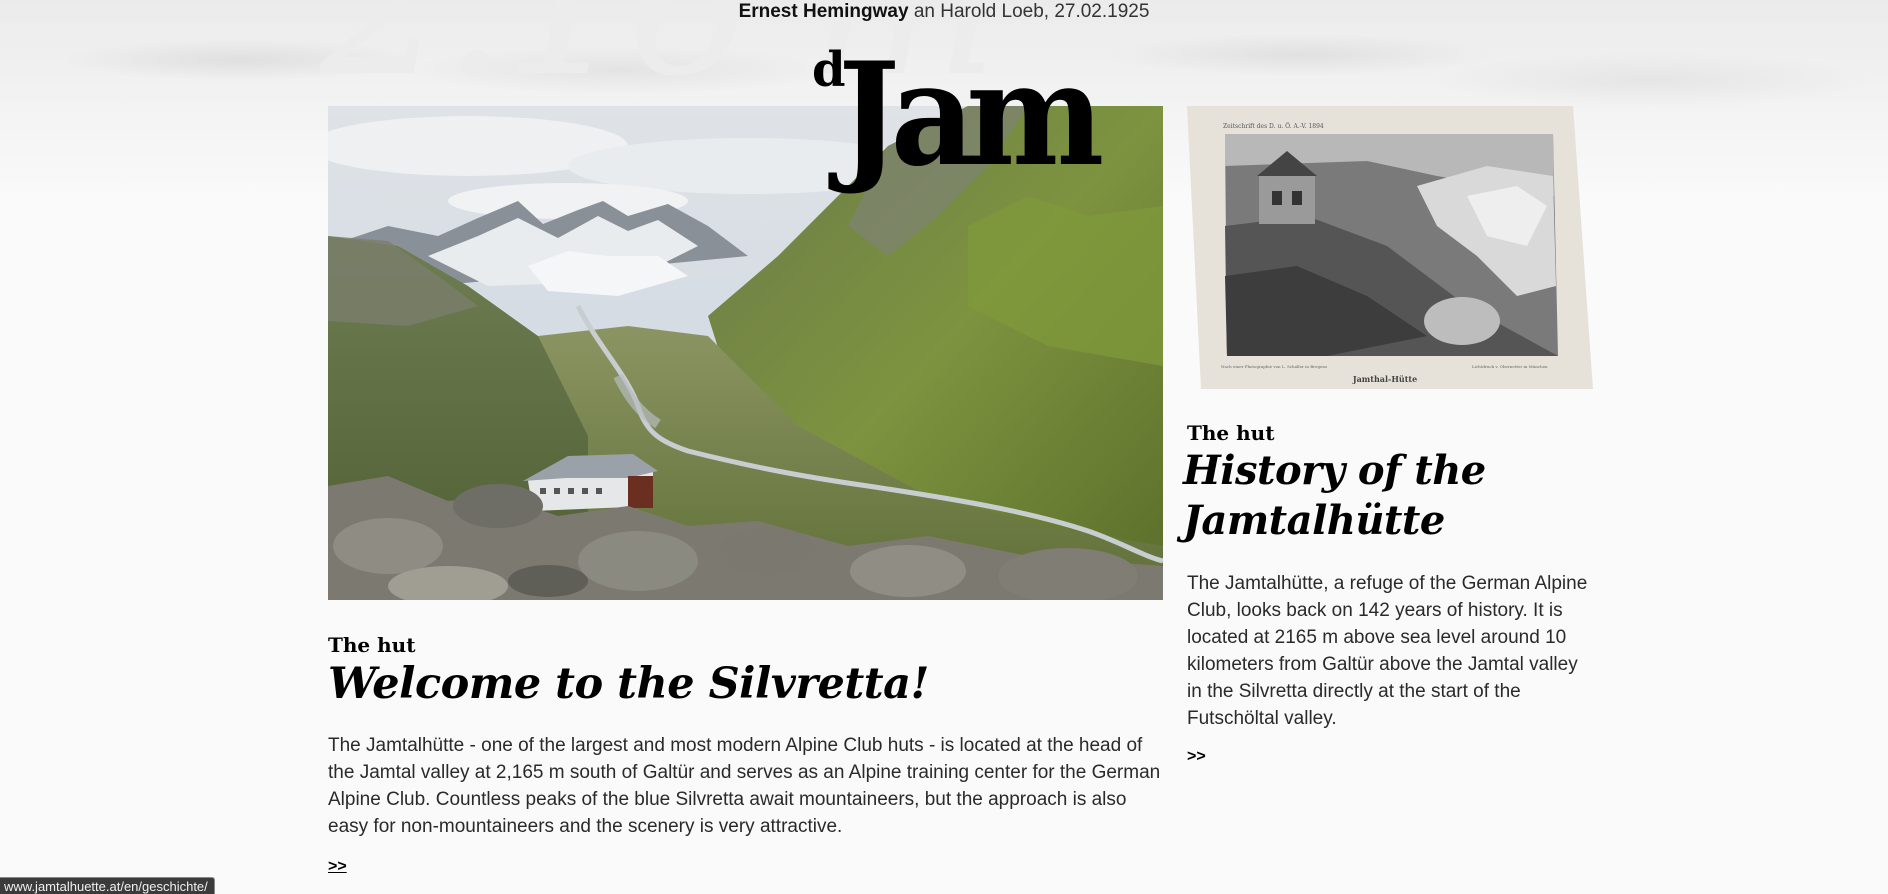 This screenshot has height=894, width=1888. Describe the element at coordinates (1273, 126) in the screenshot. I see `photo-caption-top: Zeitschrift des D. u. Ö. A.-V. 1894` at that location.